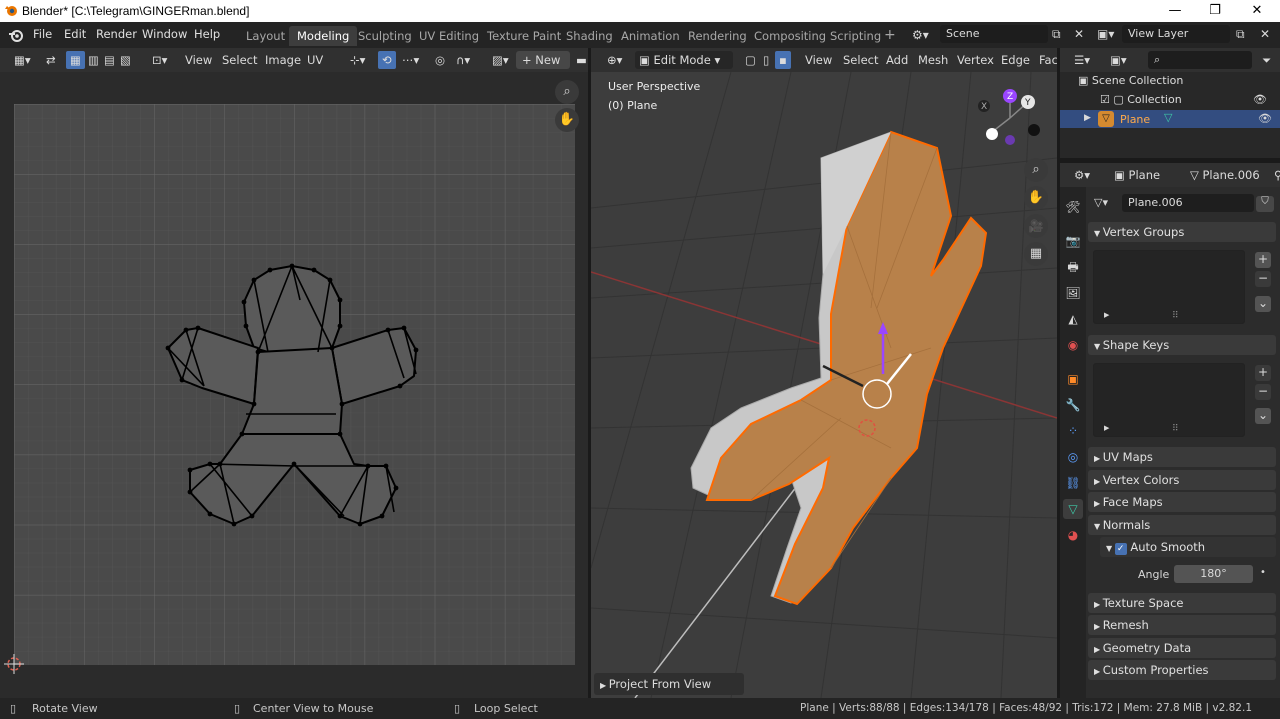  What do you see at coordinates (1182, 625) in the screenshot?
I see `panel-remesh: ▶ Remesh` at bounding box center [1182, 625].